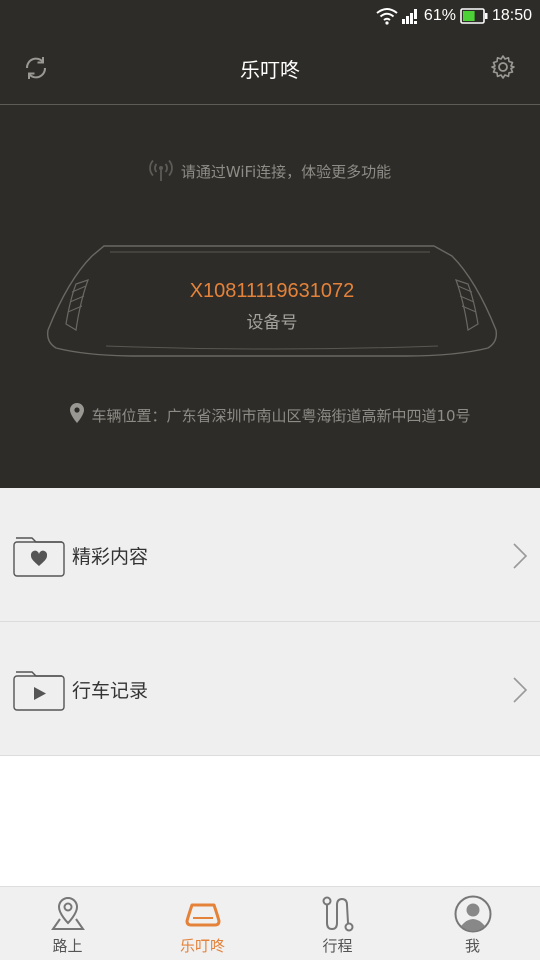  I want to click on list-item-label: 行车记录, so click(110, 691).